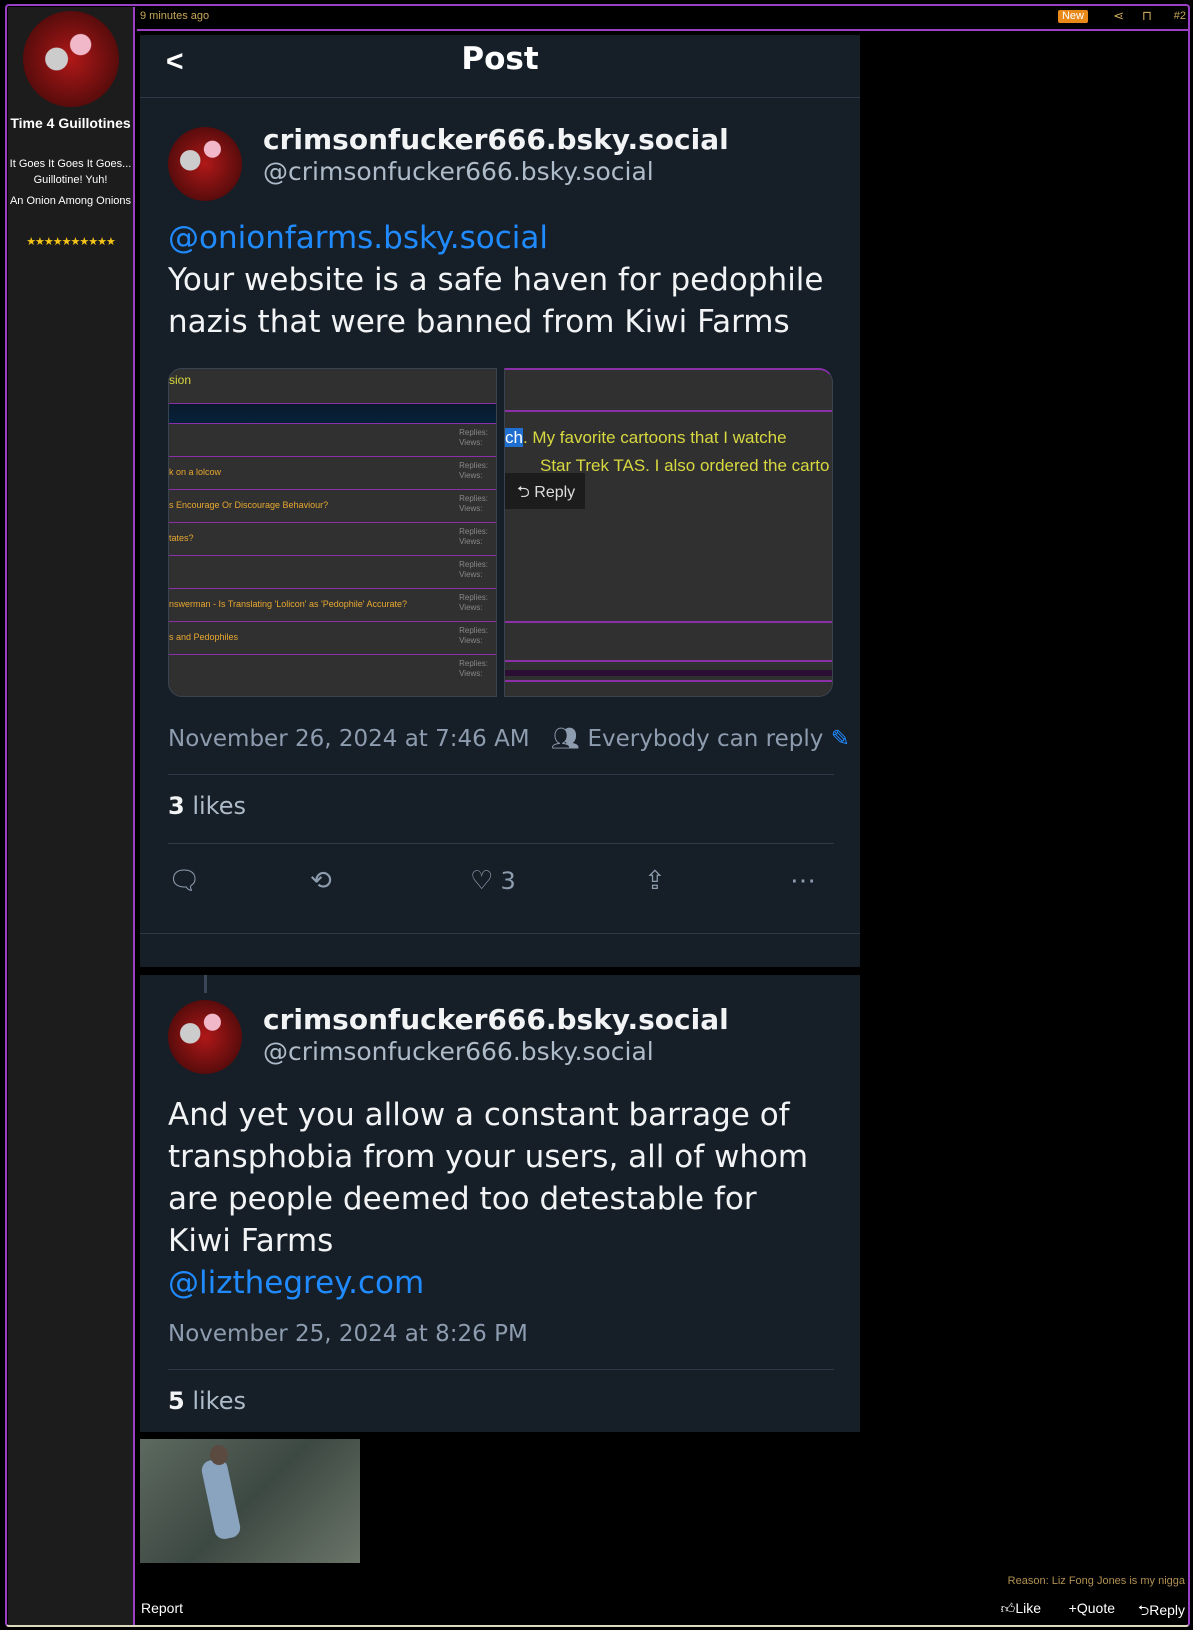 The image size is (1193, 1630). Describe the element at coordinates (250, 1501) in the screenshot. I see `reaction-gif` at that location.